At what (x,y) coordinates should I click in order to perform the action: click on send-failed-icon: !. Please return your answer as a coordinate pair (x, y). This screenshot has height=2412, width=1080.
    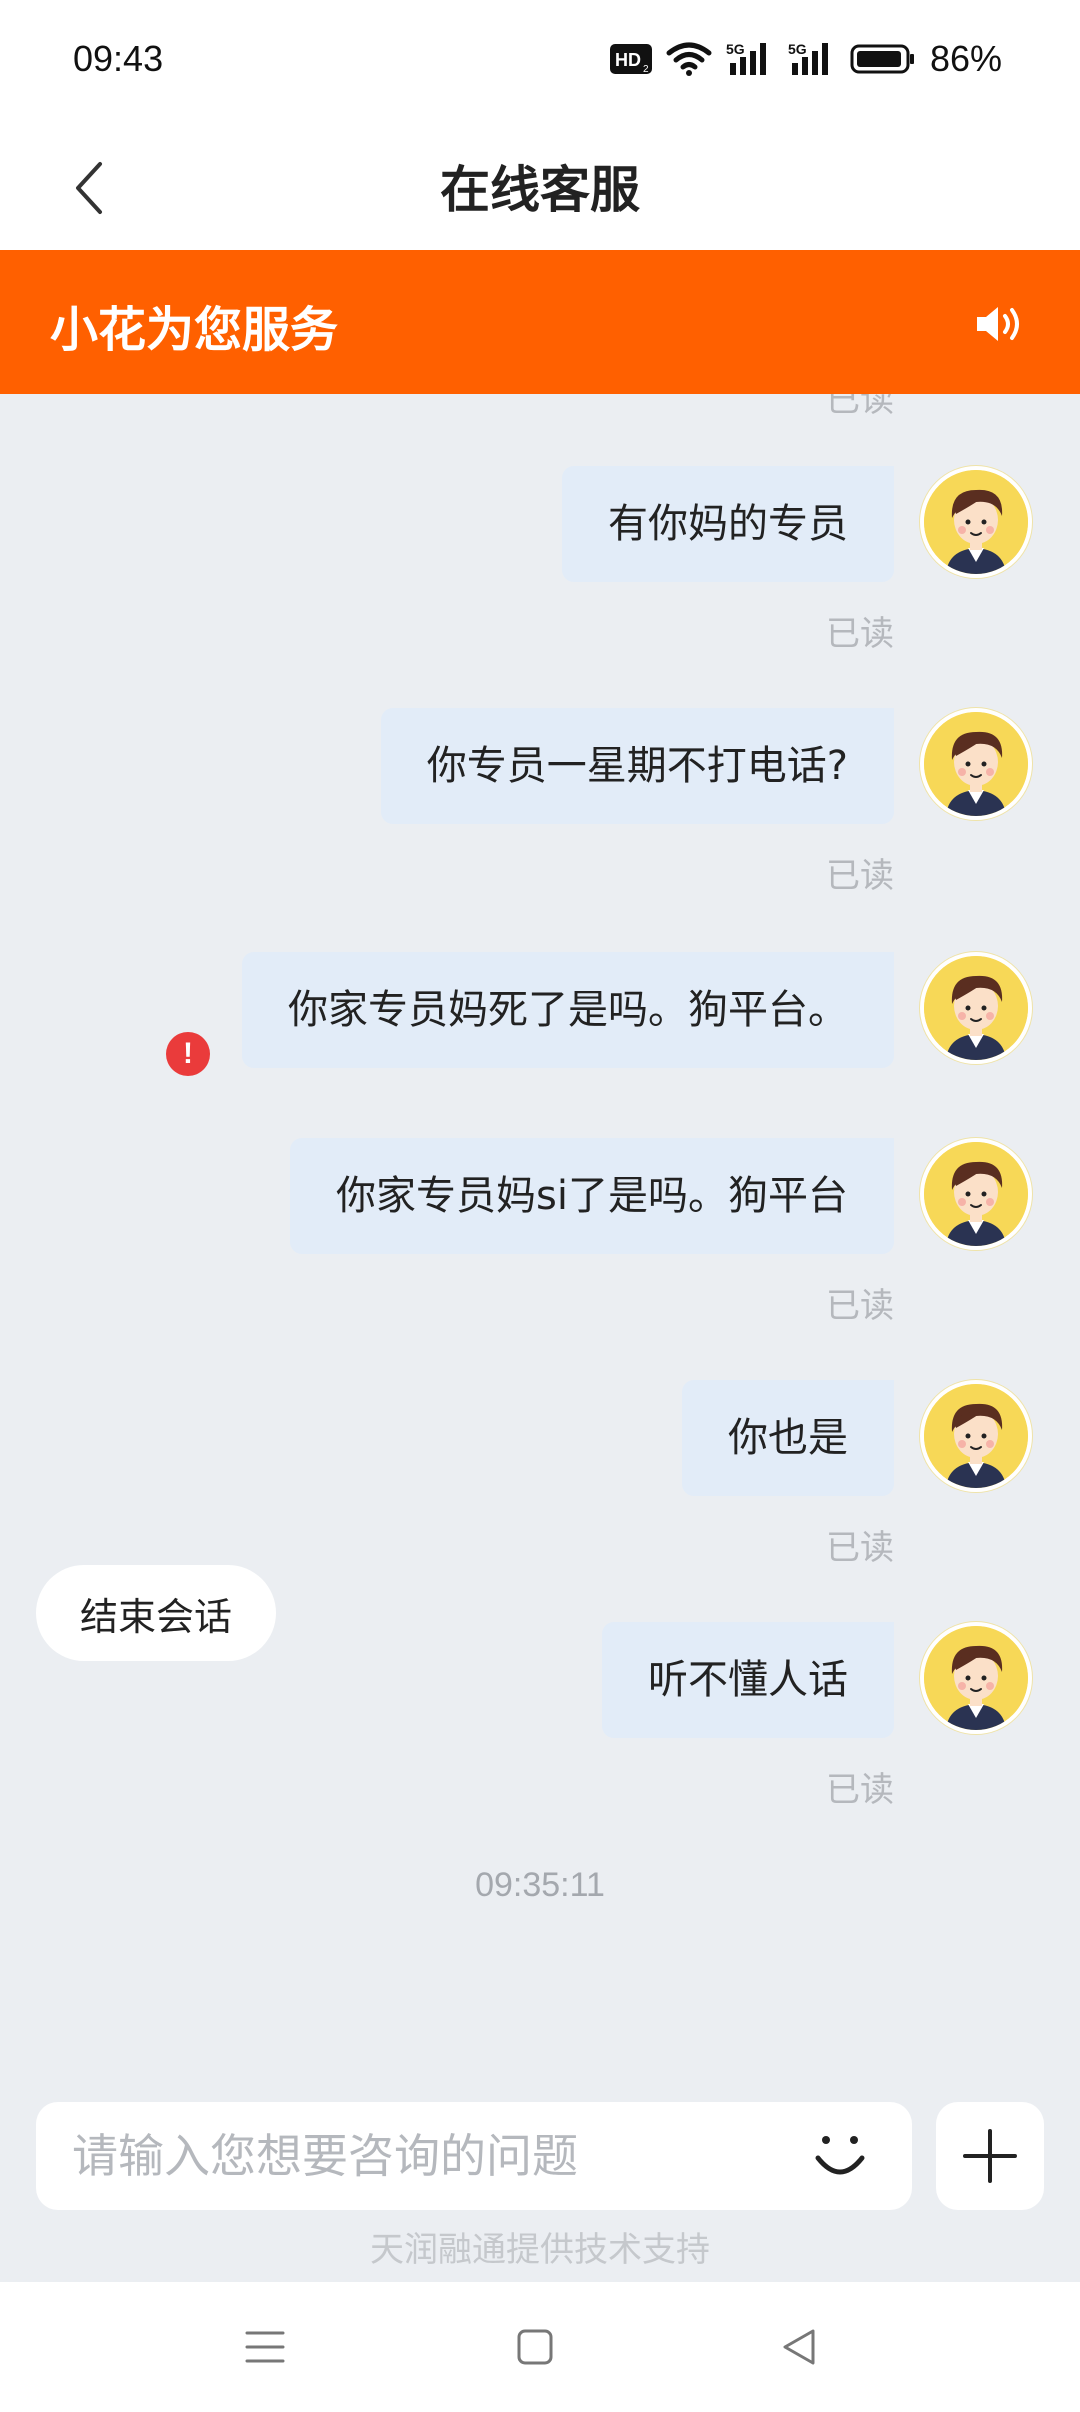
    Looking at the image, I should click on (188, 1054).